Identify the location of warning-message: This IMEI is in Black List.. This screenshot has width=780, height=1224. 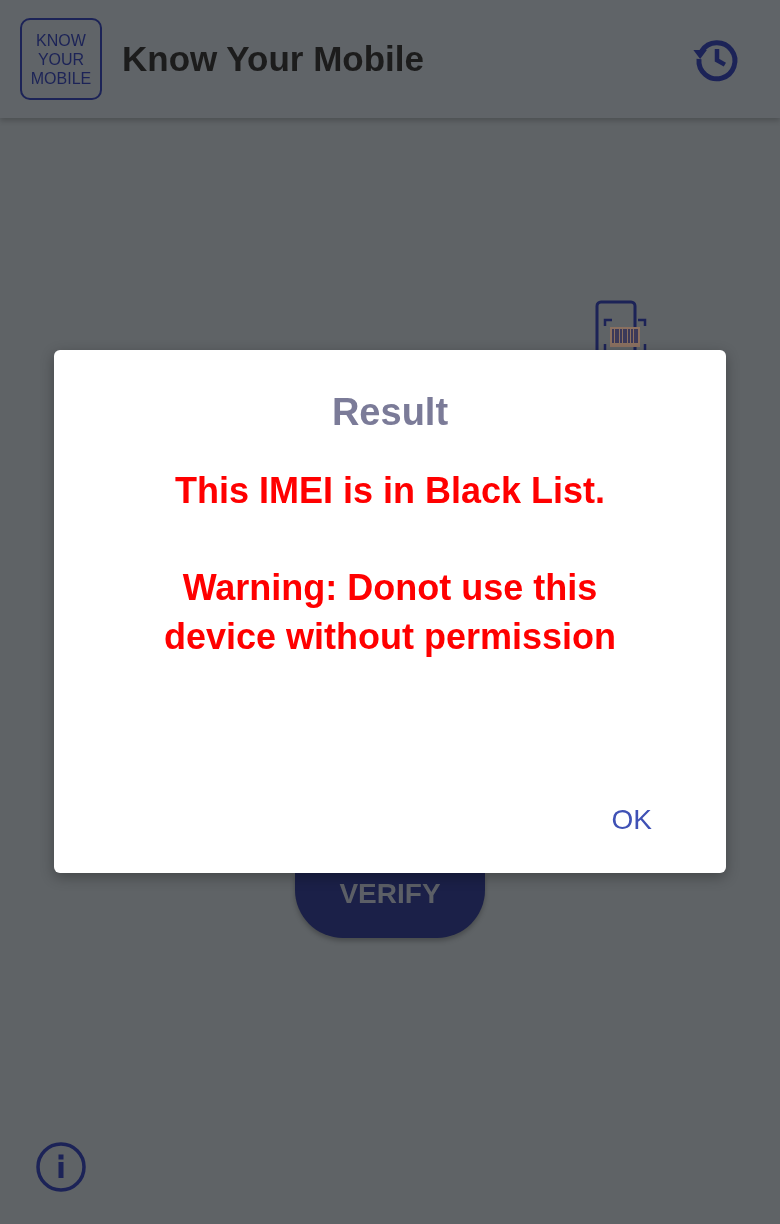
(390, 490).